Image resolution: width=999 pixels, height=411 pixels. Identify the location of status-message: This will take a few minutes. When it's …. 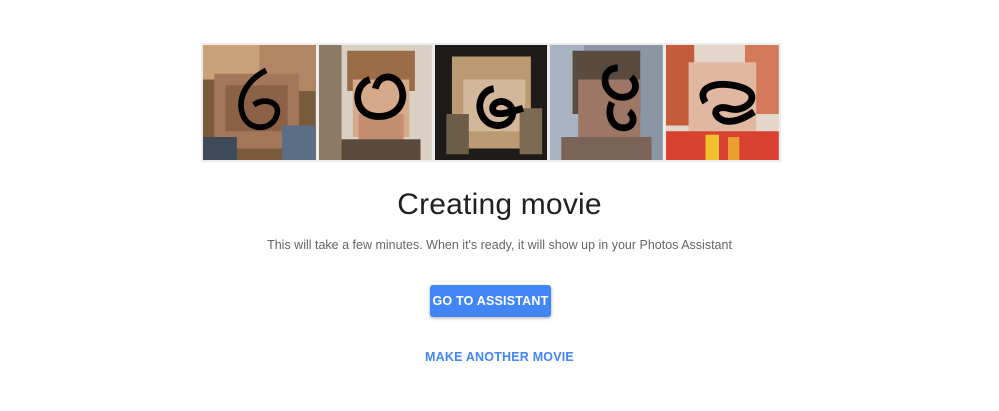
(499, 245).